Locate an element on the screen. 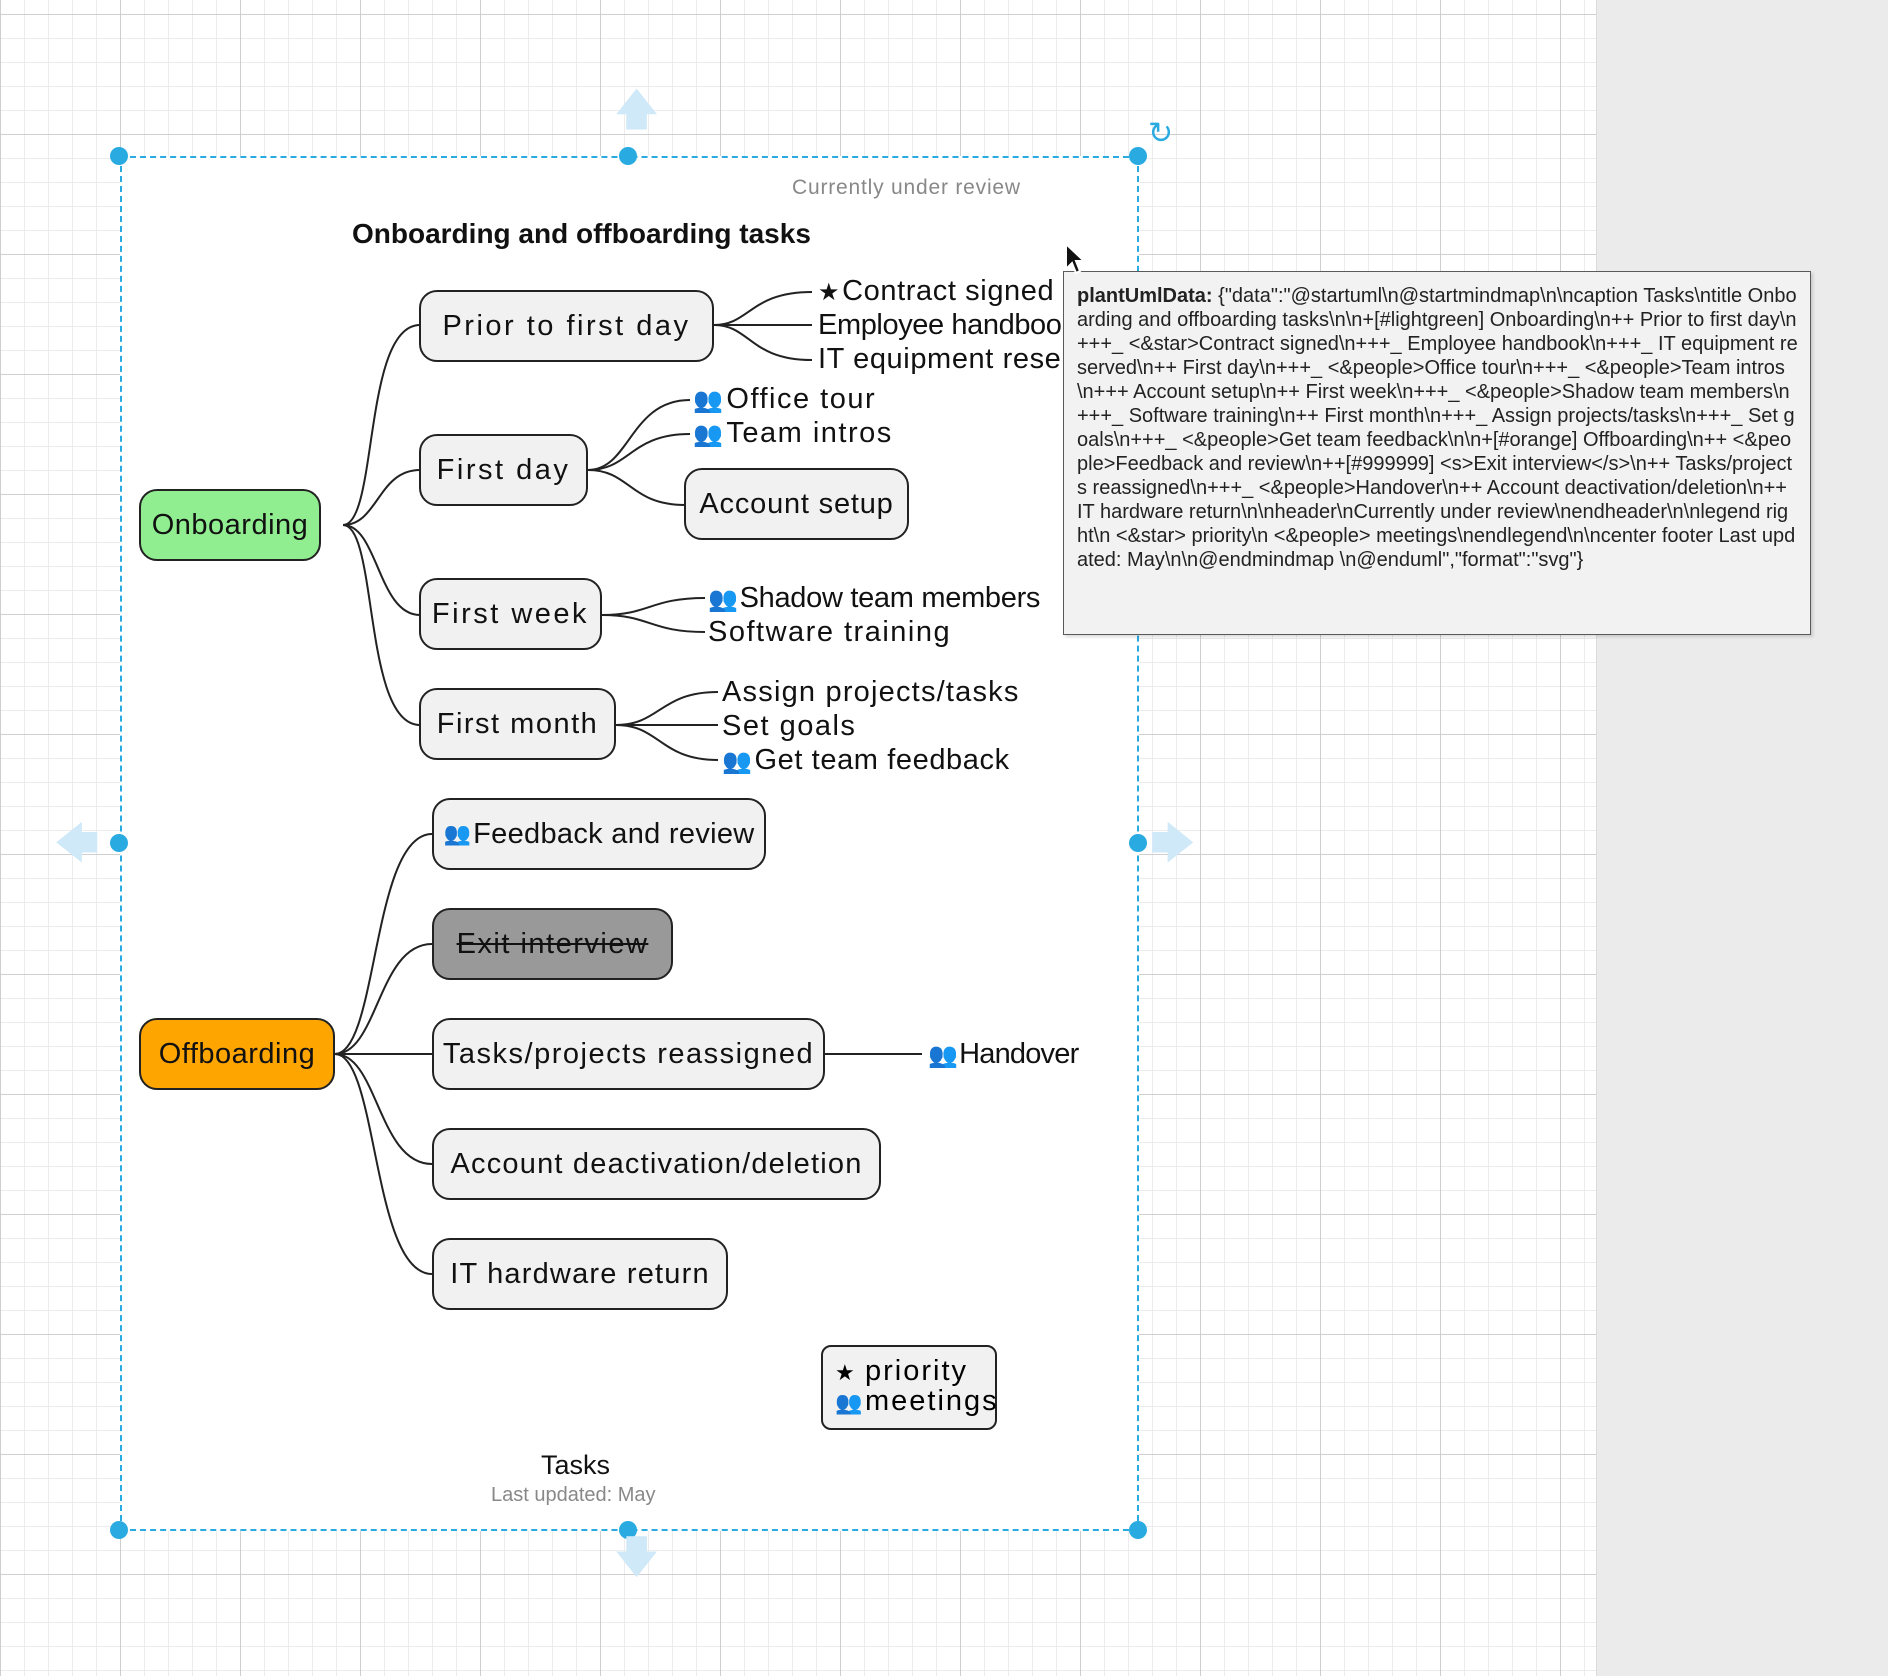 The height and width of the screenshot is (1676, 1888). resize-handle-left is located at coordinates (119, 843).